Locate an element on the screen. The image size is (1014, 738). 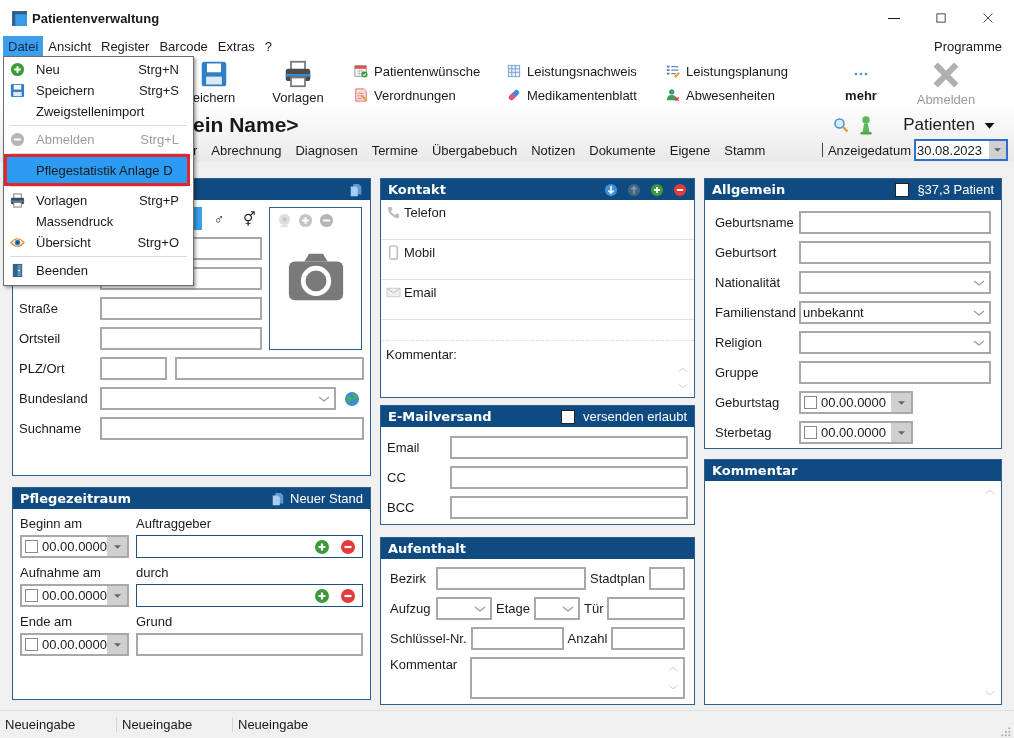
toolbar-button: Vorlagen is located at coordinates (298, 84).